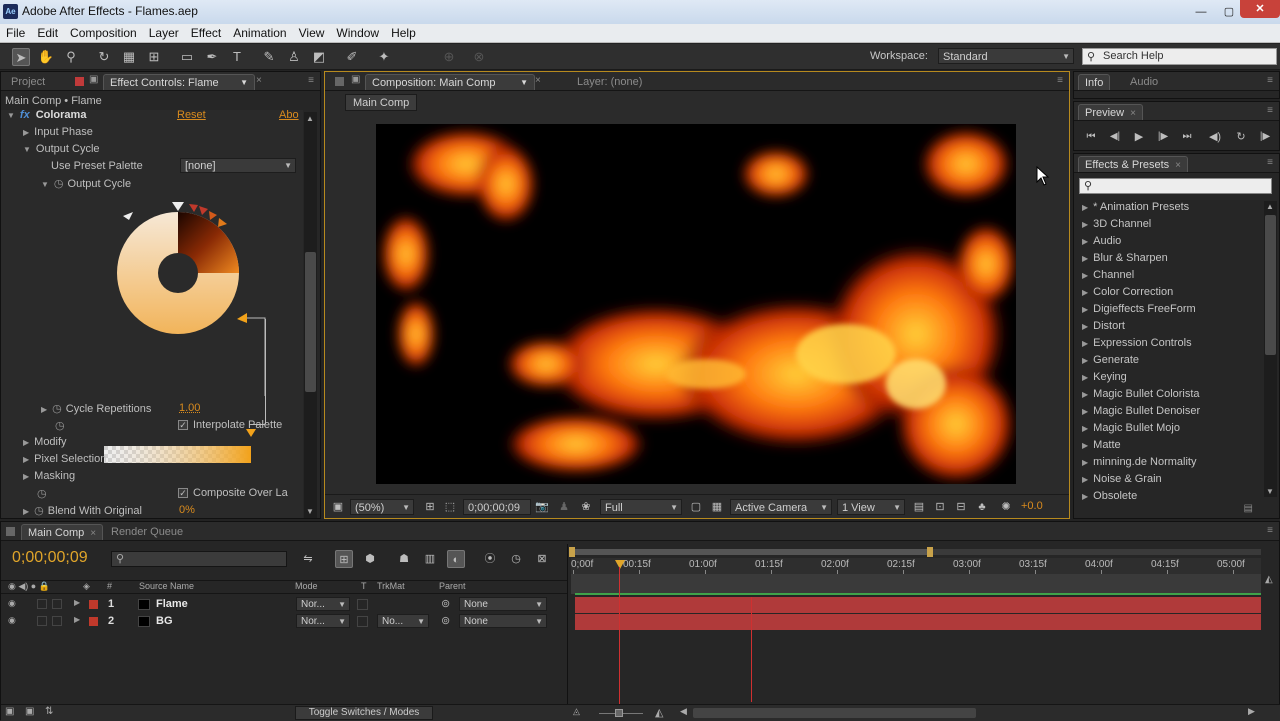 The width and height of the screenshot is (1280, 721). I want to click on menu-animation: Animation, so click(259, 33).